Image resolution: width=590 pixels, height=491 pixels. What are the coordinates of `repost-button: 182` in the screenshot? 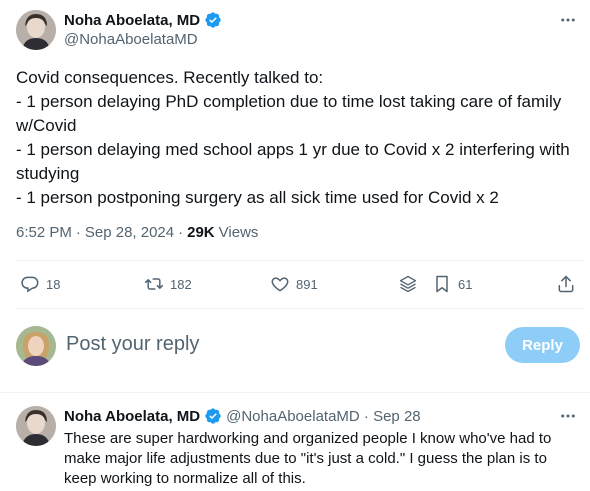 It's located at (168, 284).